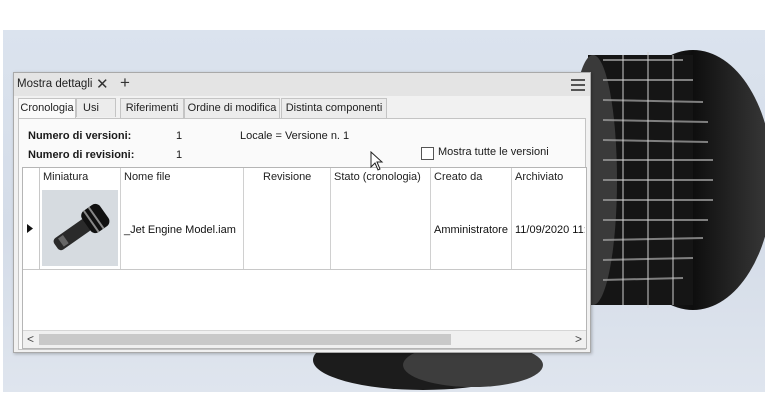 The image size is (765, 417). I want to click on header-miniatura: Miniatura, so click(65, 177).